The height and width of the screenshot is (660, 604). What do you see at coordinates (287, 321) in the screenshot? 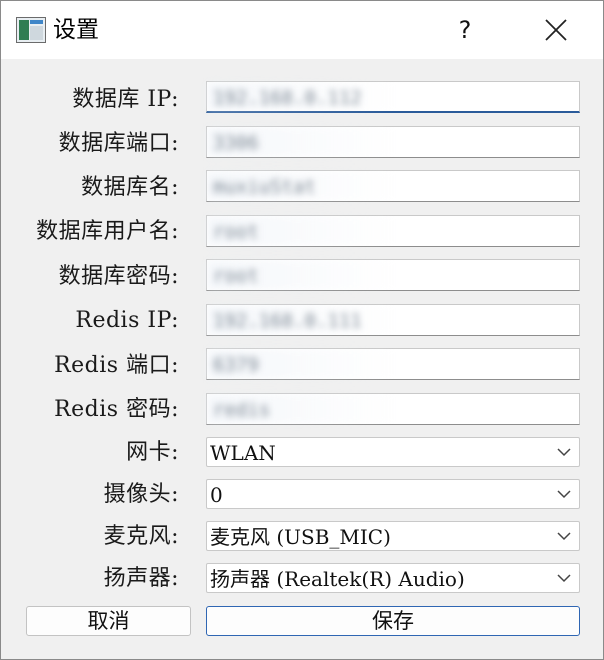
I see `redis-ip-value: 192.168.0.111` at bounding box center [287, 321].